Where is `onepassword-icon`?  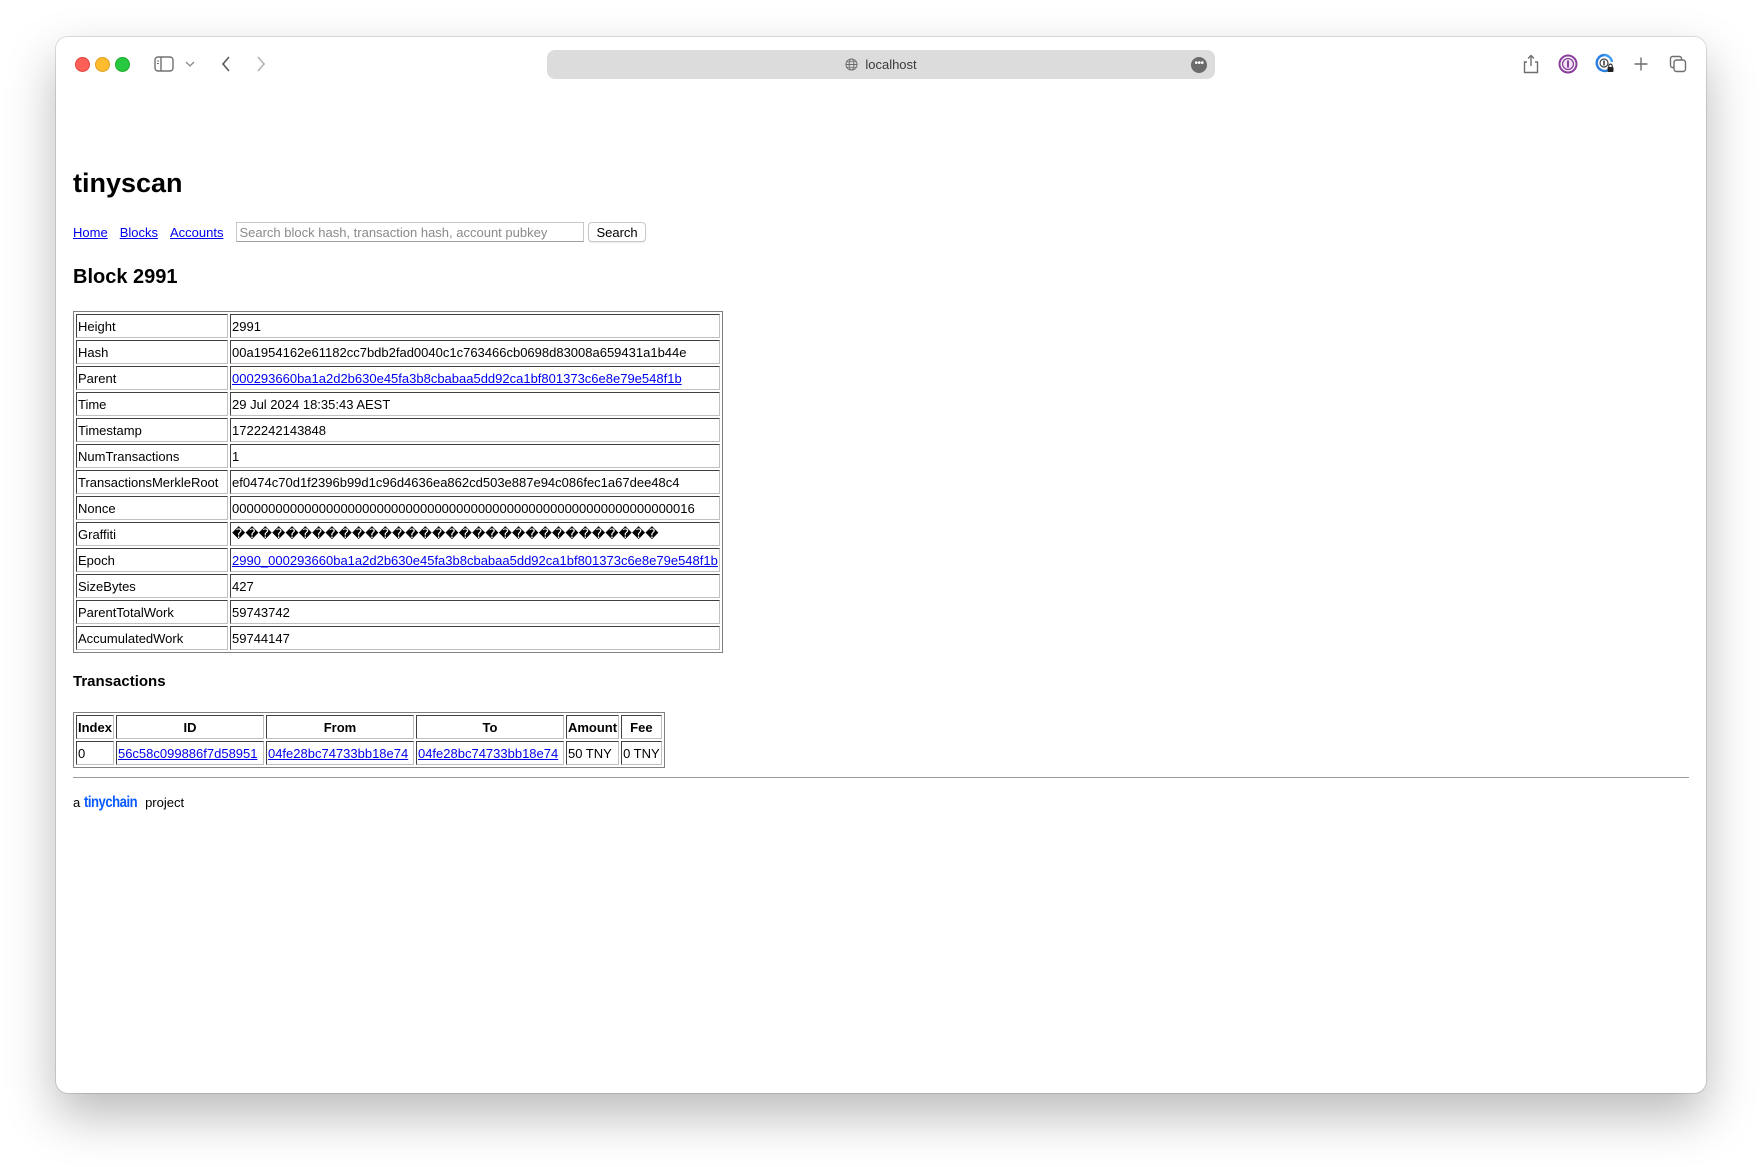 onepassword-icon is located at coordinates (1568, 64).